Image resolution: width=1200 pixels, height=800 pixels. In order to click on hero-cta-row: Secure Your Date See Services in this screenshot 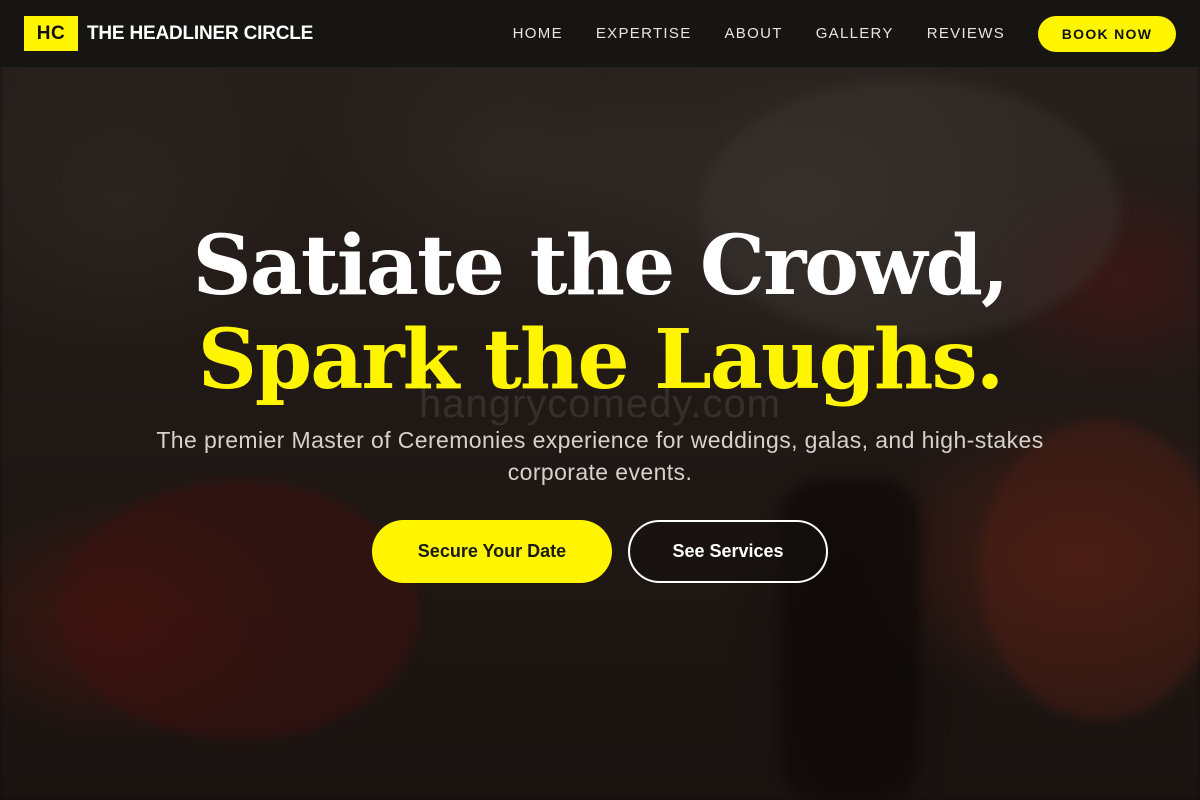, I will do `click(600, 551)`.